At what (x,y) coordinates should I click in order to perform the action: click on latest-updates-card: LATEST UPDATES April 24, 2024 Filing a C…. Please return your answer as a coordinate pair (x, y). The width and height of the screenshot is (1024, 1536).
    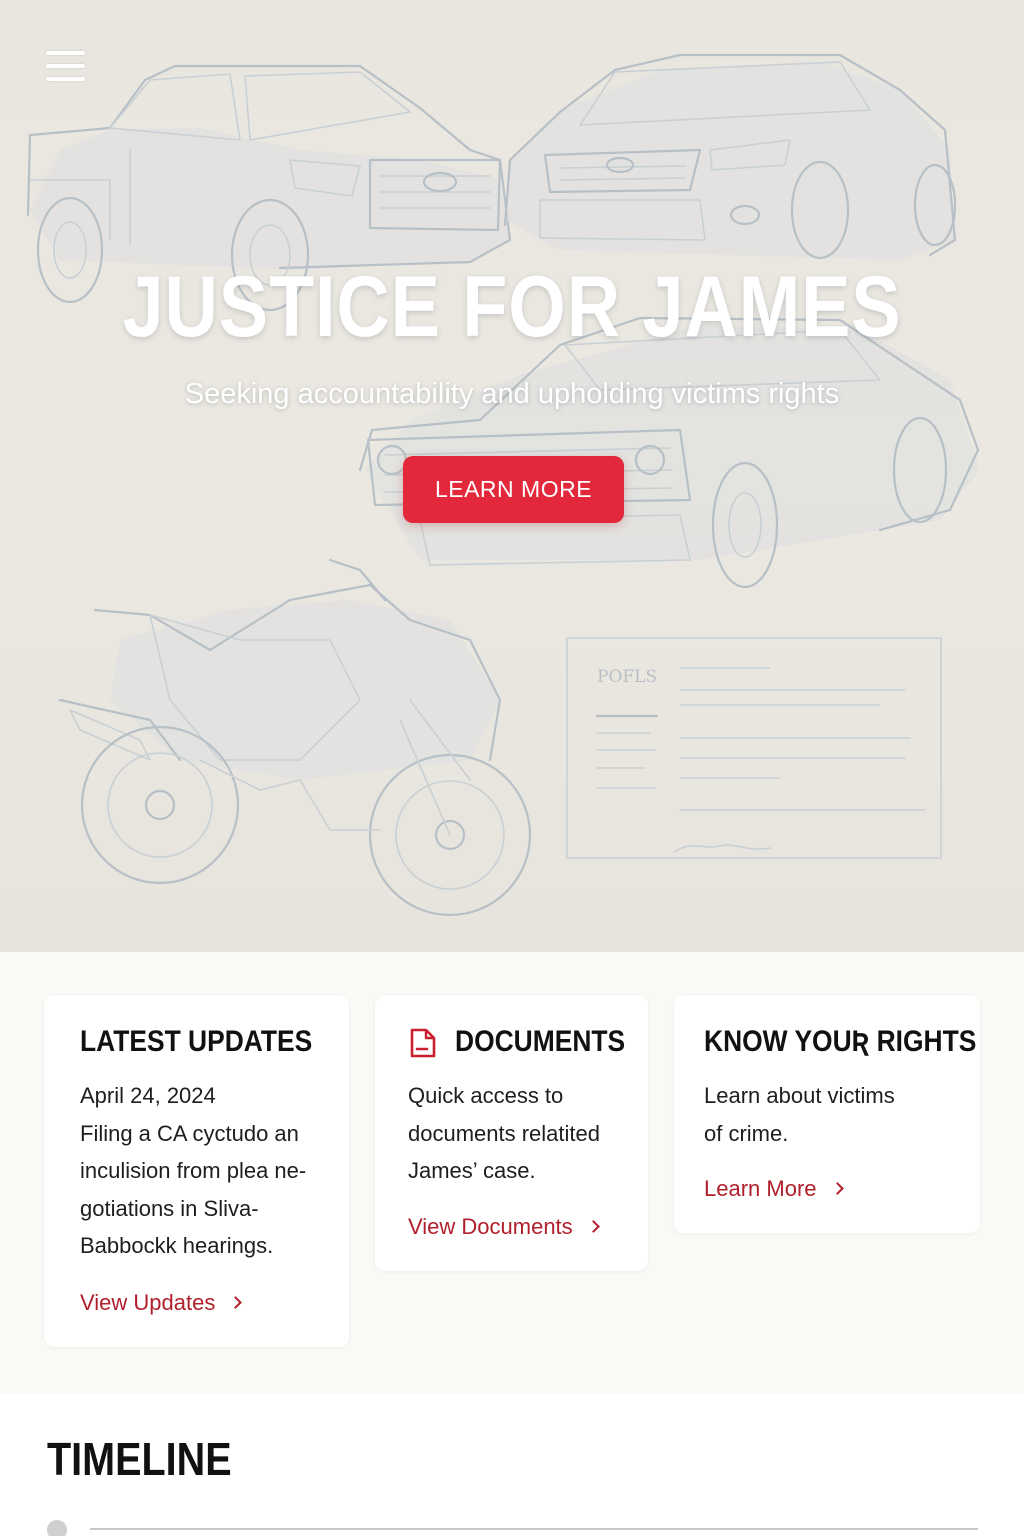
    Looking at the image, I should click on (196, 1171).